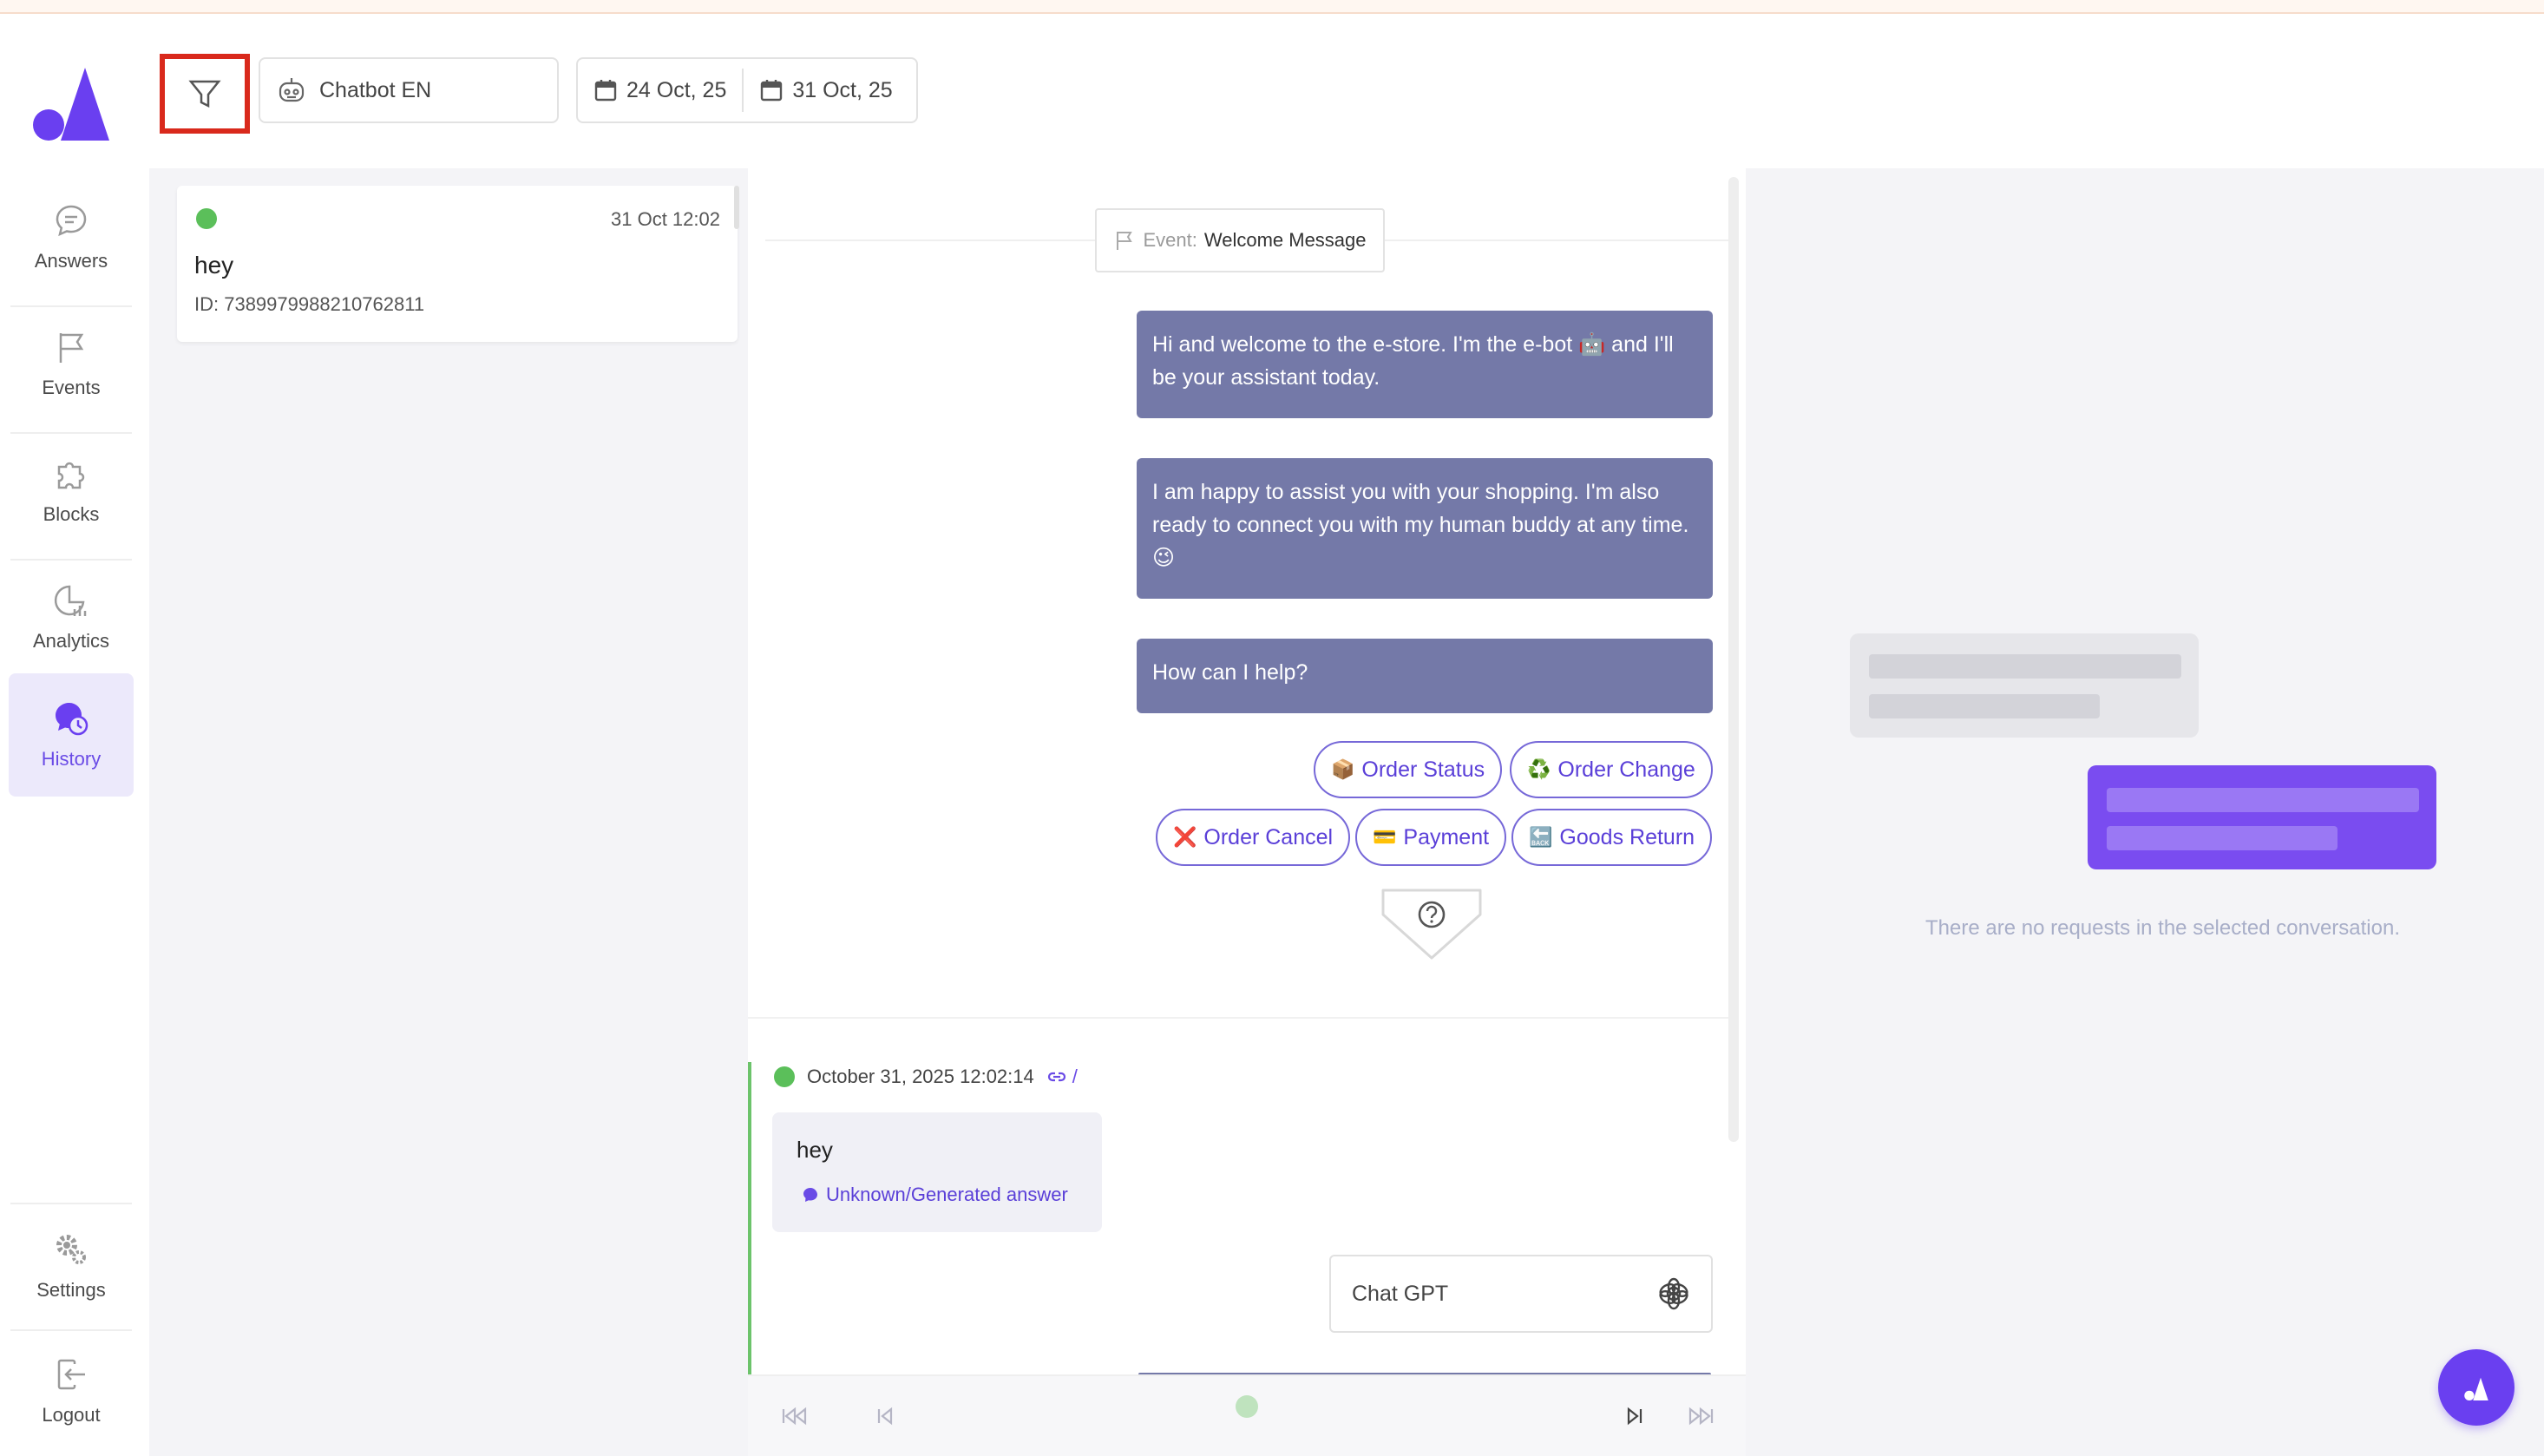 This screenshot has width=2544, height=1456. I want to click on quick-reply-label: Payment, so click(1446, 836).